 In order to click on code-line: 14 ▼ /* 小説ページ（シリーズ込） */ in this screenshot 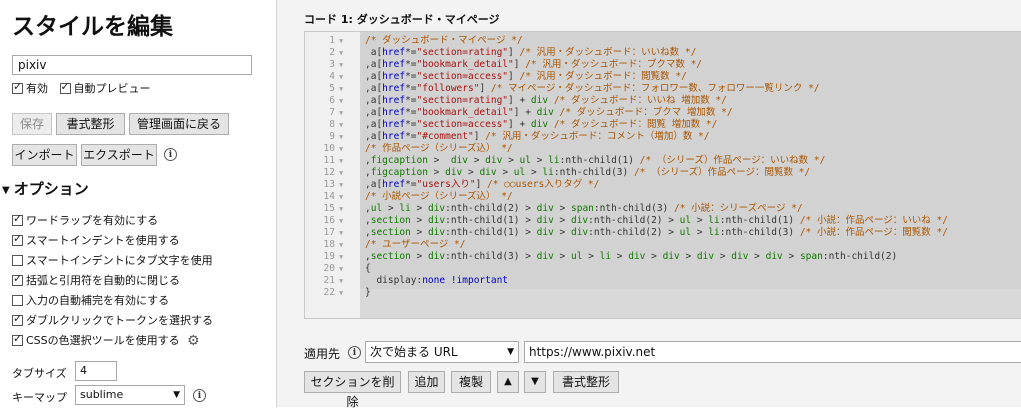, I will do `click(663, 197)`.